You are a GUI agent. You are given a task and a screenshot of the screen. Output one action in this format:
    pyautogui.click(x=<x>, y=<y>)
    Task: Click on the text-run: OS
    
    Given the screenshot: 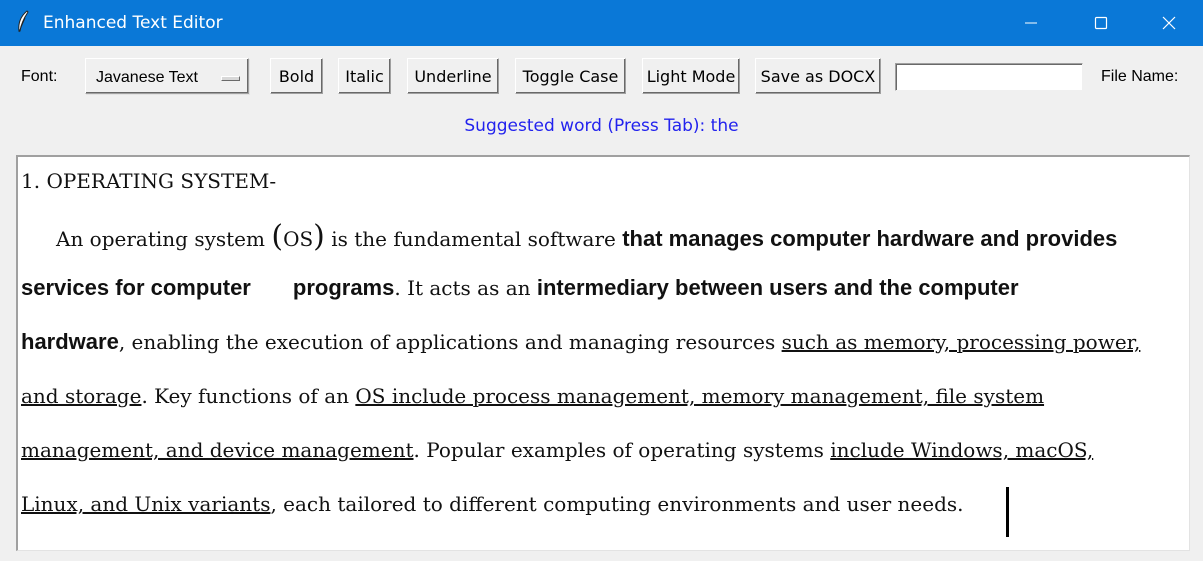 What is the action you would take?
    pyautogui.click(x=298, y=239)
    